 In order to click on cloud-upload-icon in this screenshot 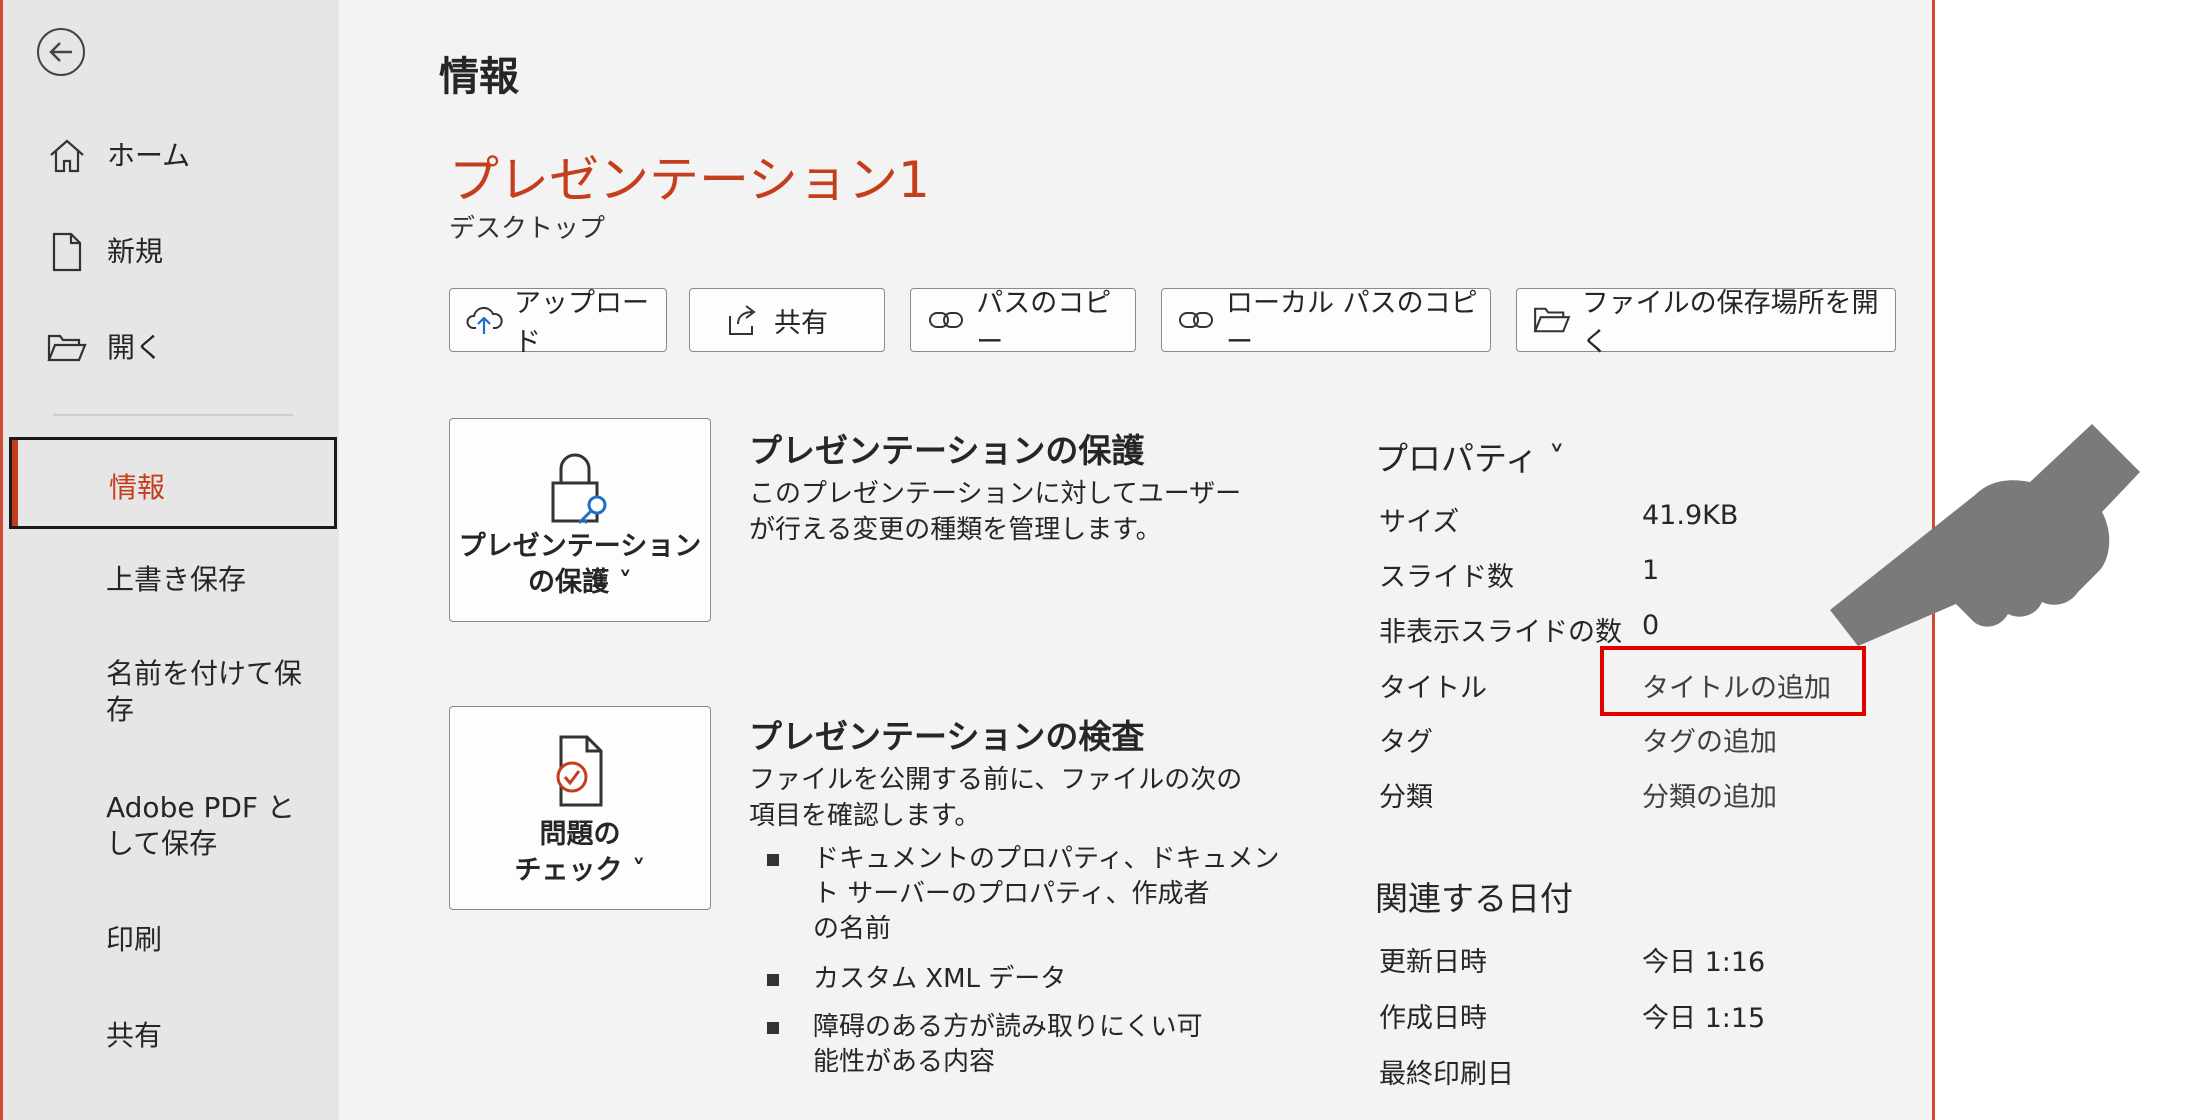, I will do `click(485, 320)`.